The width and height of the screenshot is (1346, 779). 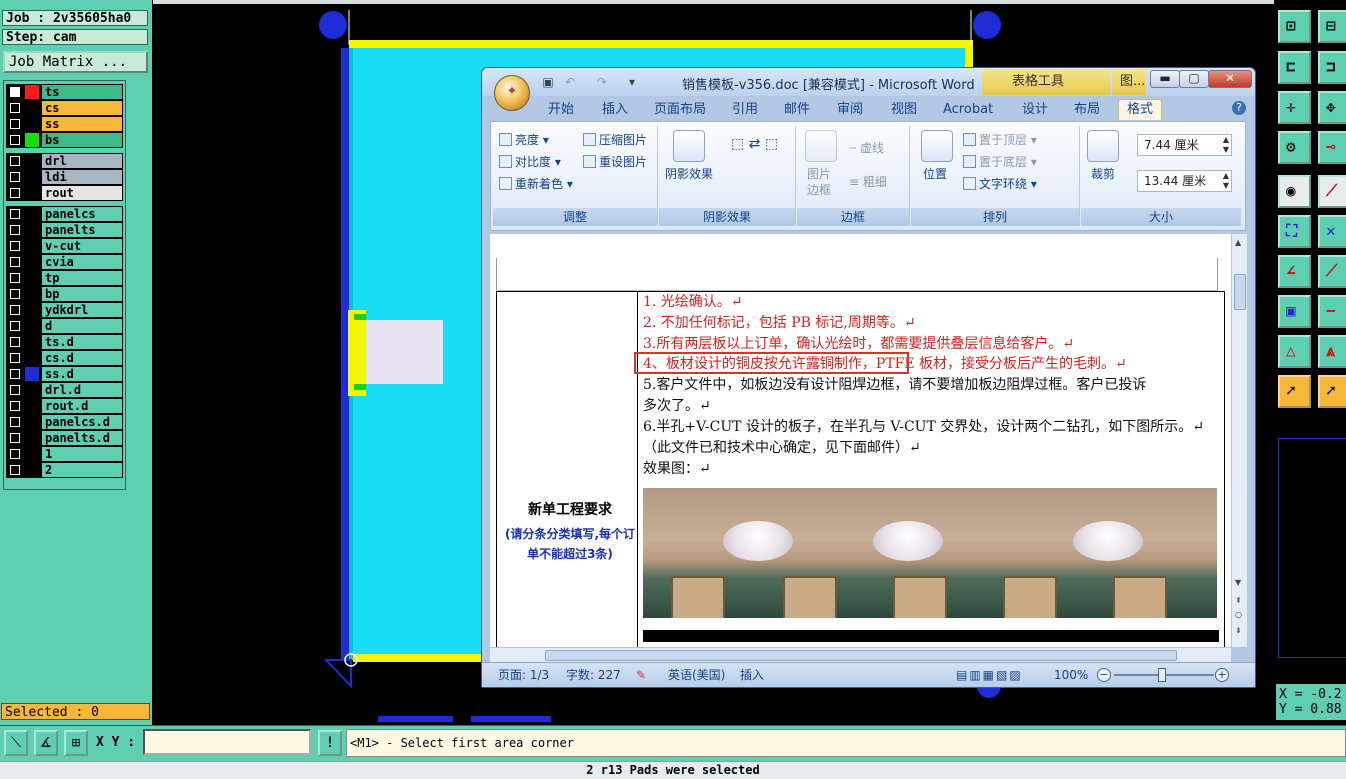 I want to click on layer-name: panelcs, so click(x=82, y=214).